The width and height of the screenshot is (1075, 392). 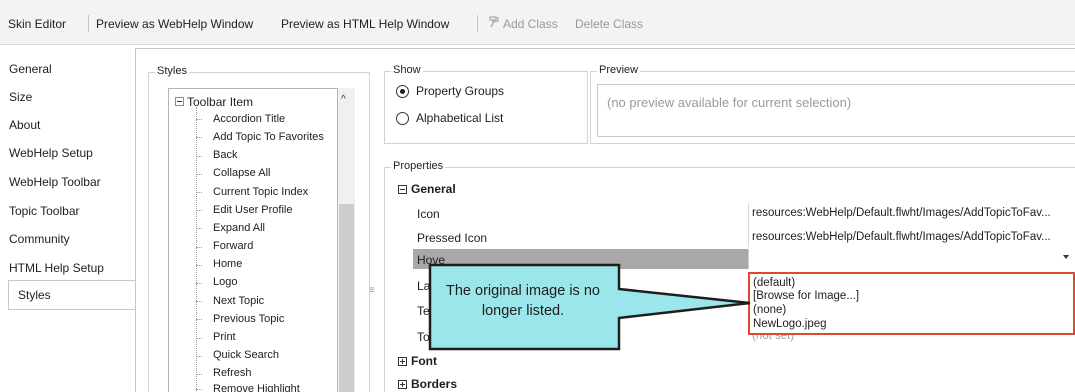 I want to click on callout-text: The original image is no longer listed., so click(x=523, y=301).